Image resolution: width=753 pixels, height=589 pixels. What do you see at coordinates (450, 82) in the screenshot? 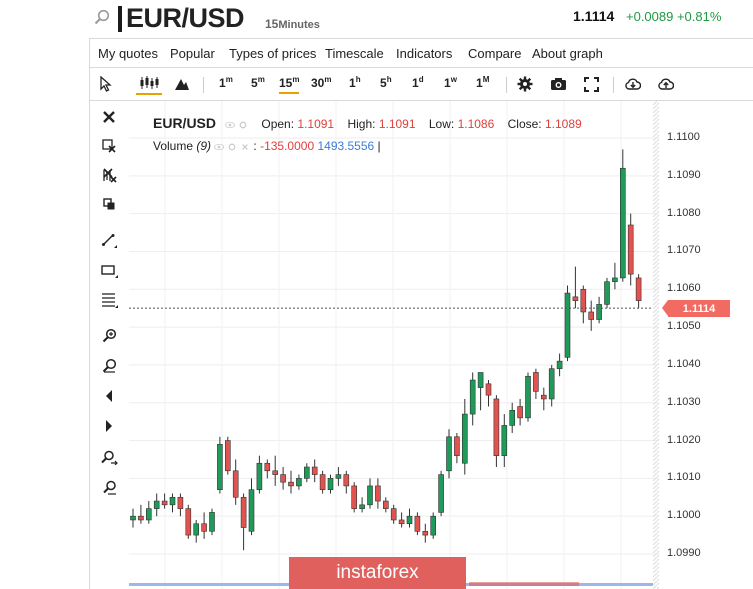
I see `timeframe-1w: 1w` at bounding box center [450, 82].